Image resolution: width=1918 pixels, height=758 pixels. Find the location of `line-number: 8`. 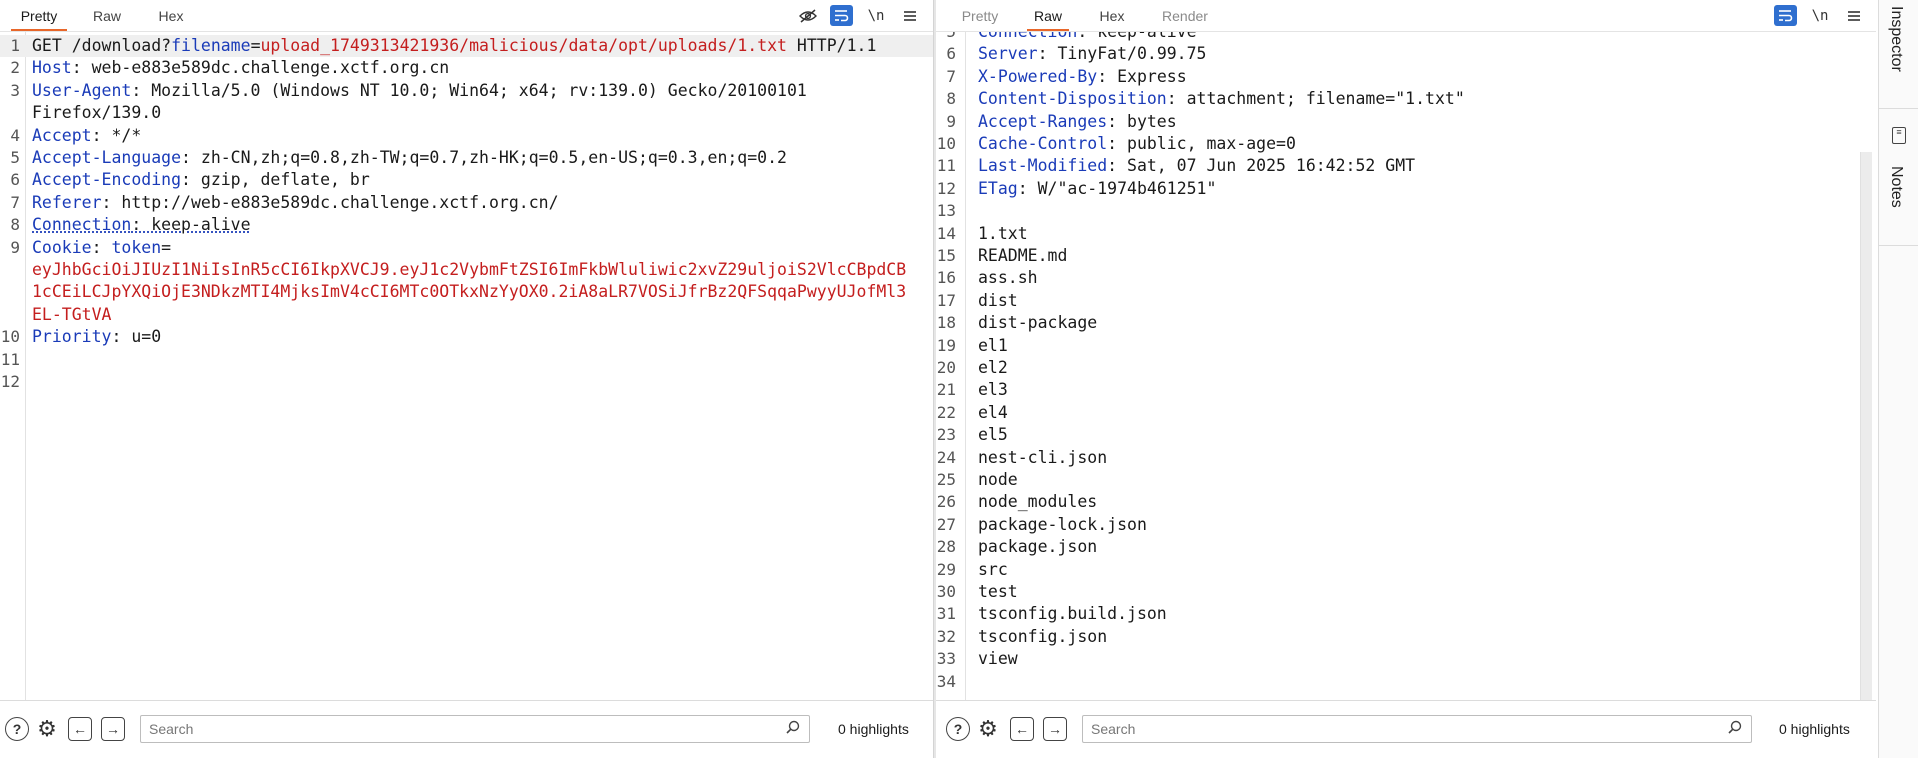

line-number: 8 is located at coordinates (951, 99).